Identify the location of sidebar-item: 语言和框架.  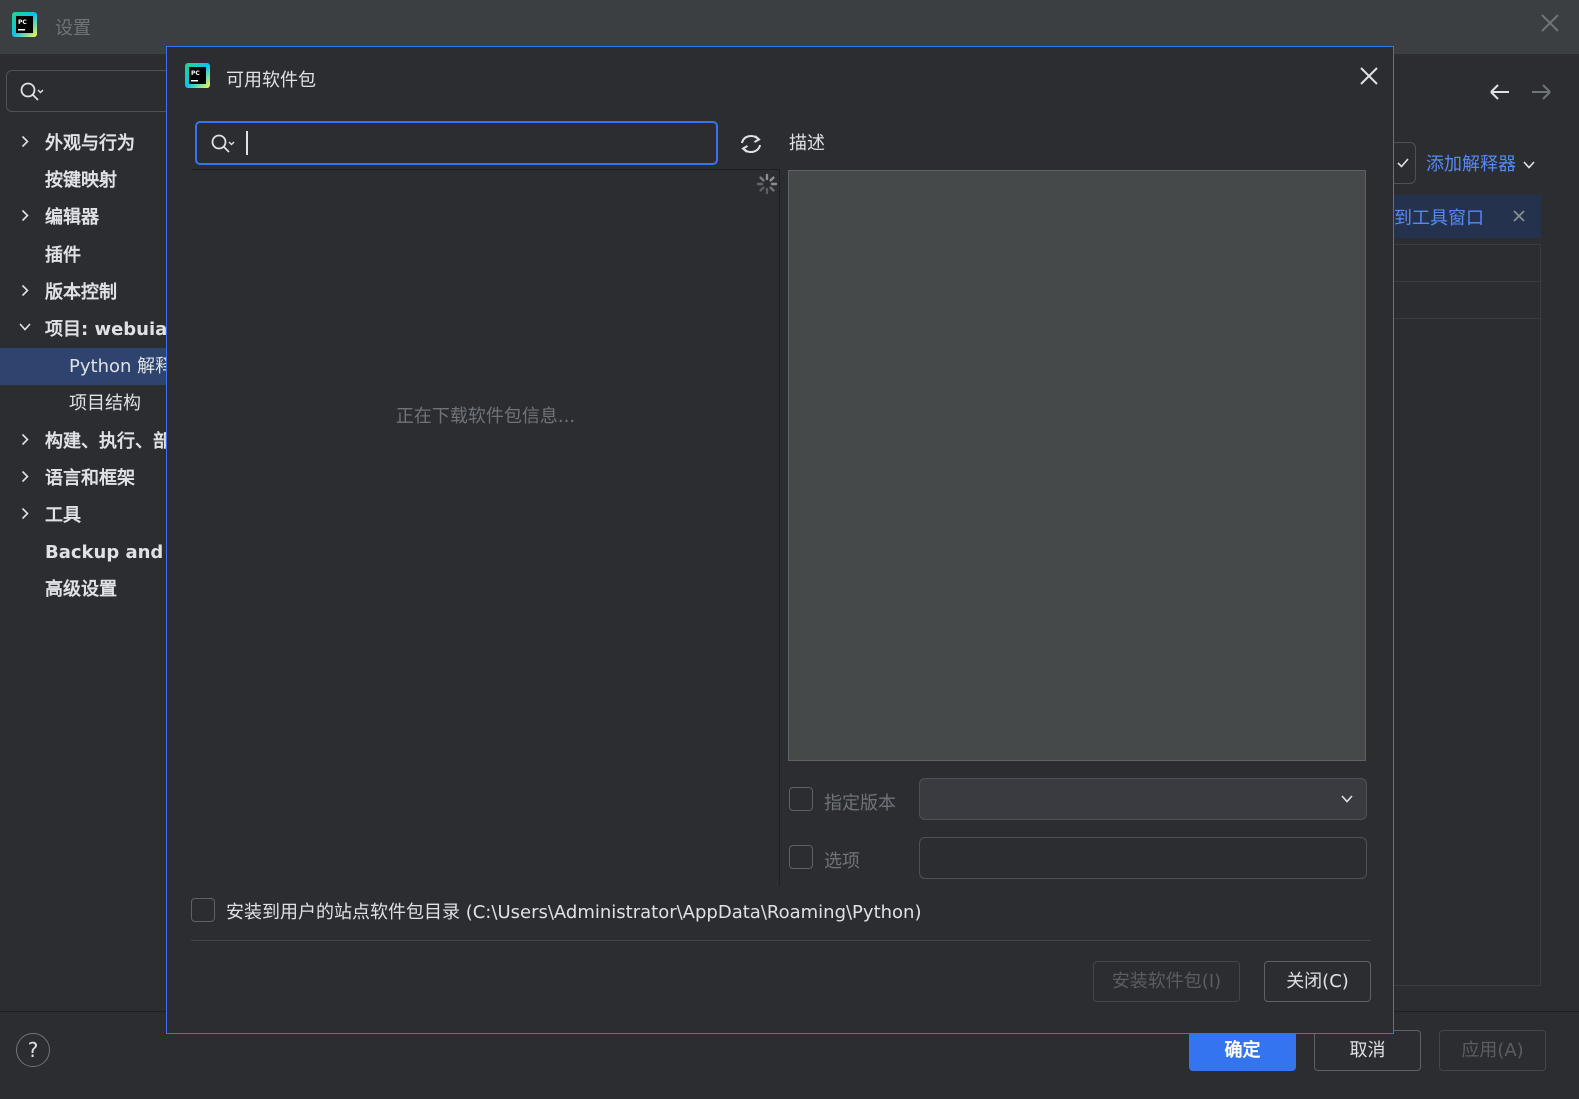
(85, 478).